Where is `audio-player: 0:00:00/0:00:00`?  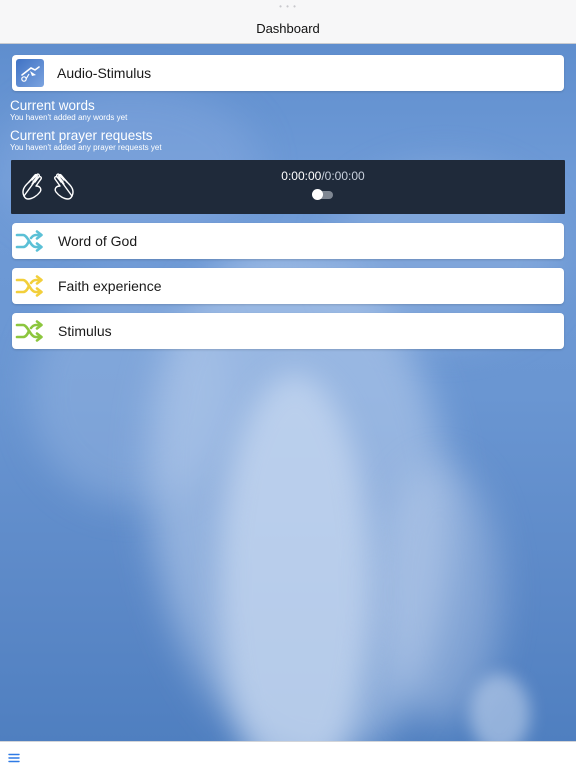
audio-player: 0:00:00/0:00:00 is located at coordinates (288, 187).